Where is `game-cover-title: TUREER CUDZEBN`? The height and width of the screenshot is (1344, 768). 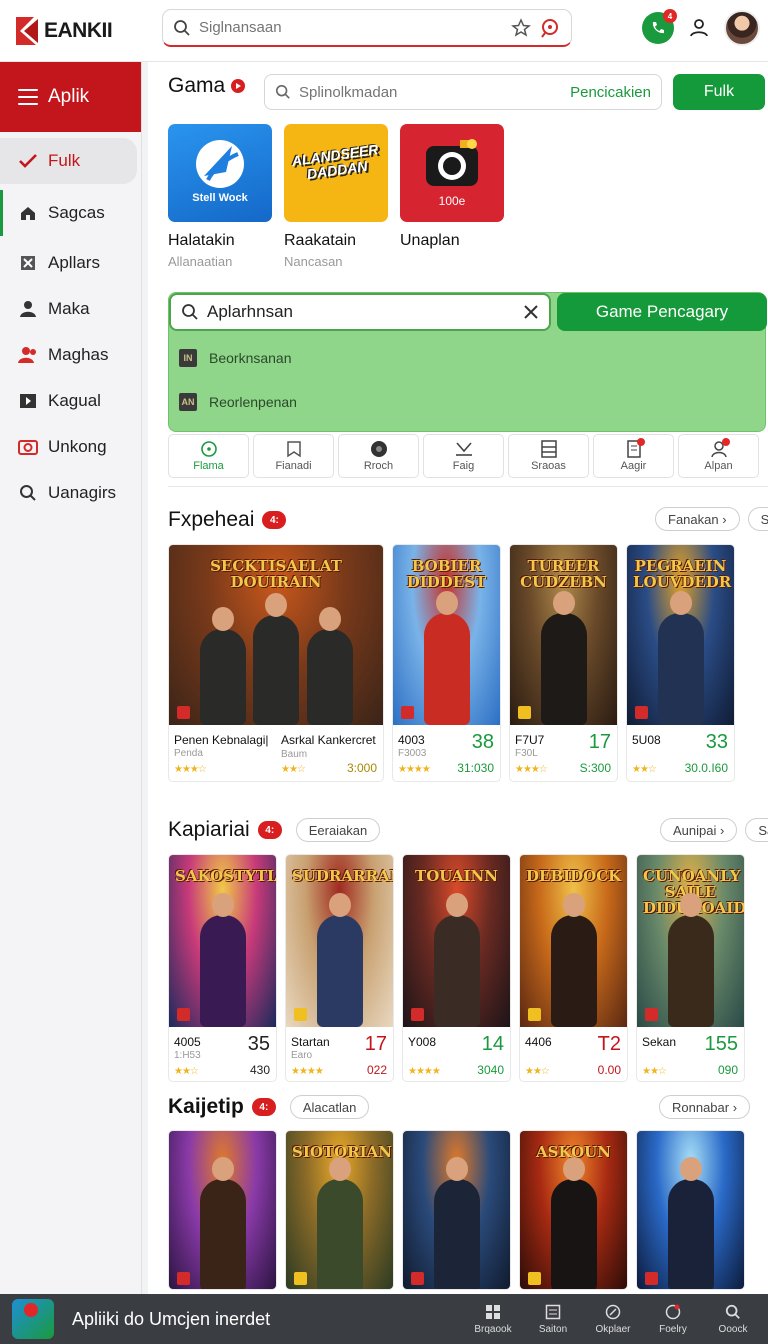 game-cover-title: TUREER CUDZEBN is located at coordinates (563, 574).